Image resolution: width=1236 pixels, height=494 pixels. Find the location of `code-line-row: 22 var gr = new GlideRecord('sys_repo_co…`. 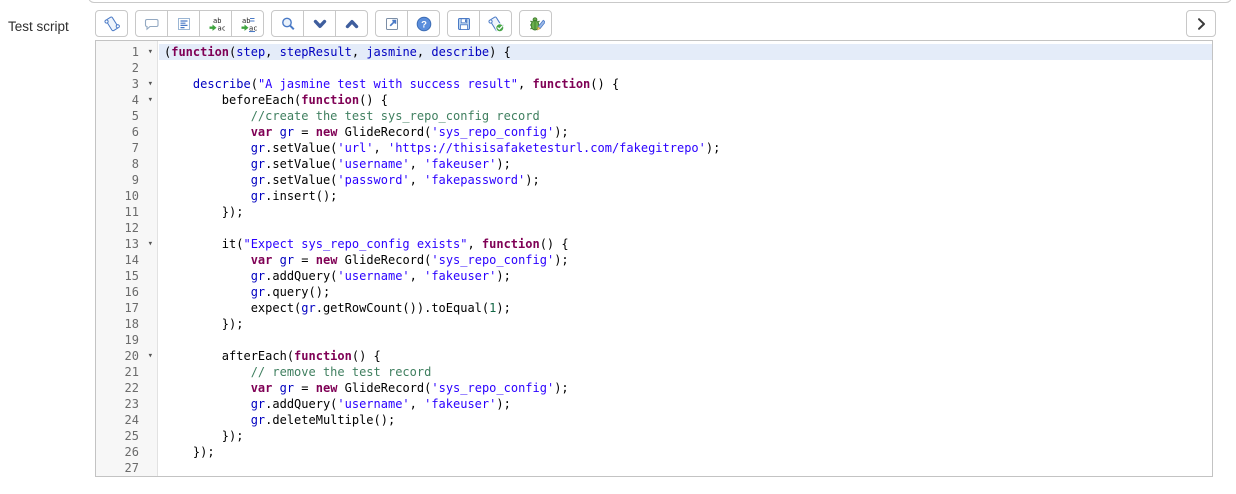

code-line-row: 22 var gr = new GlideRecord('sys_repo_co… is located at coordinates (654, 388).